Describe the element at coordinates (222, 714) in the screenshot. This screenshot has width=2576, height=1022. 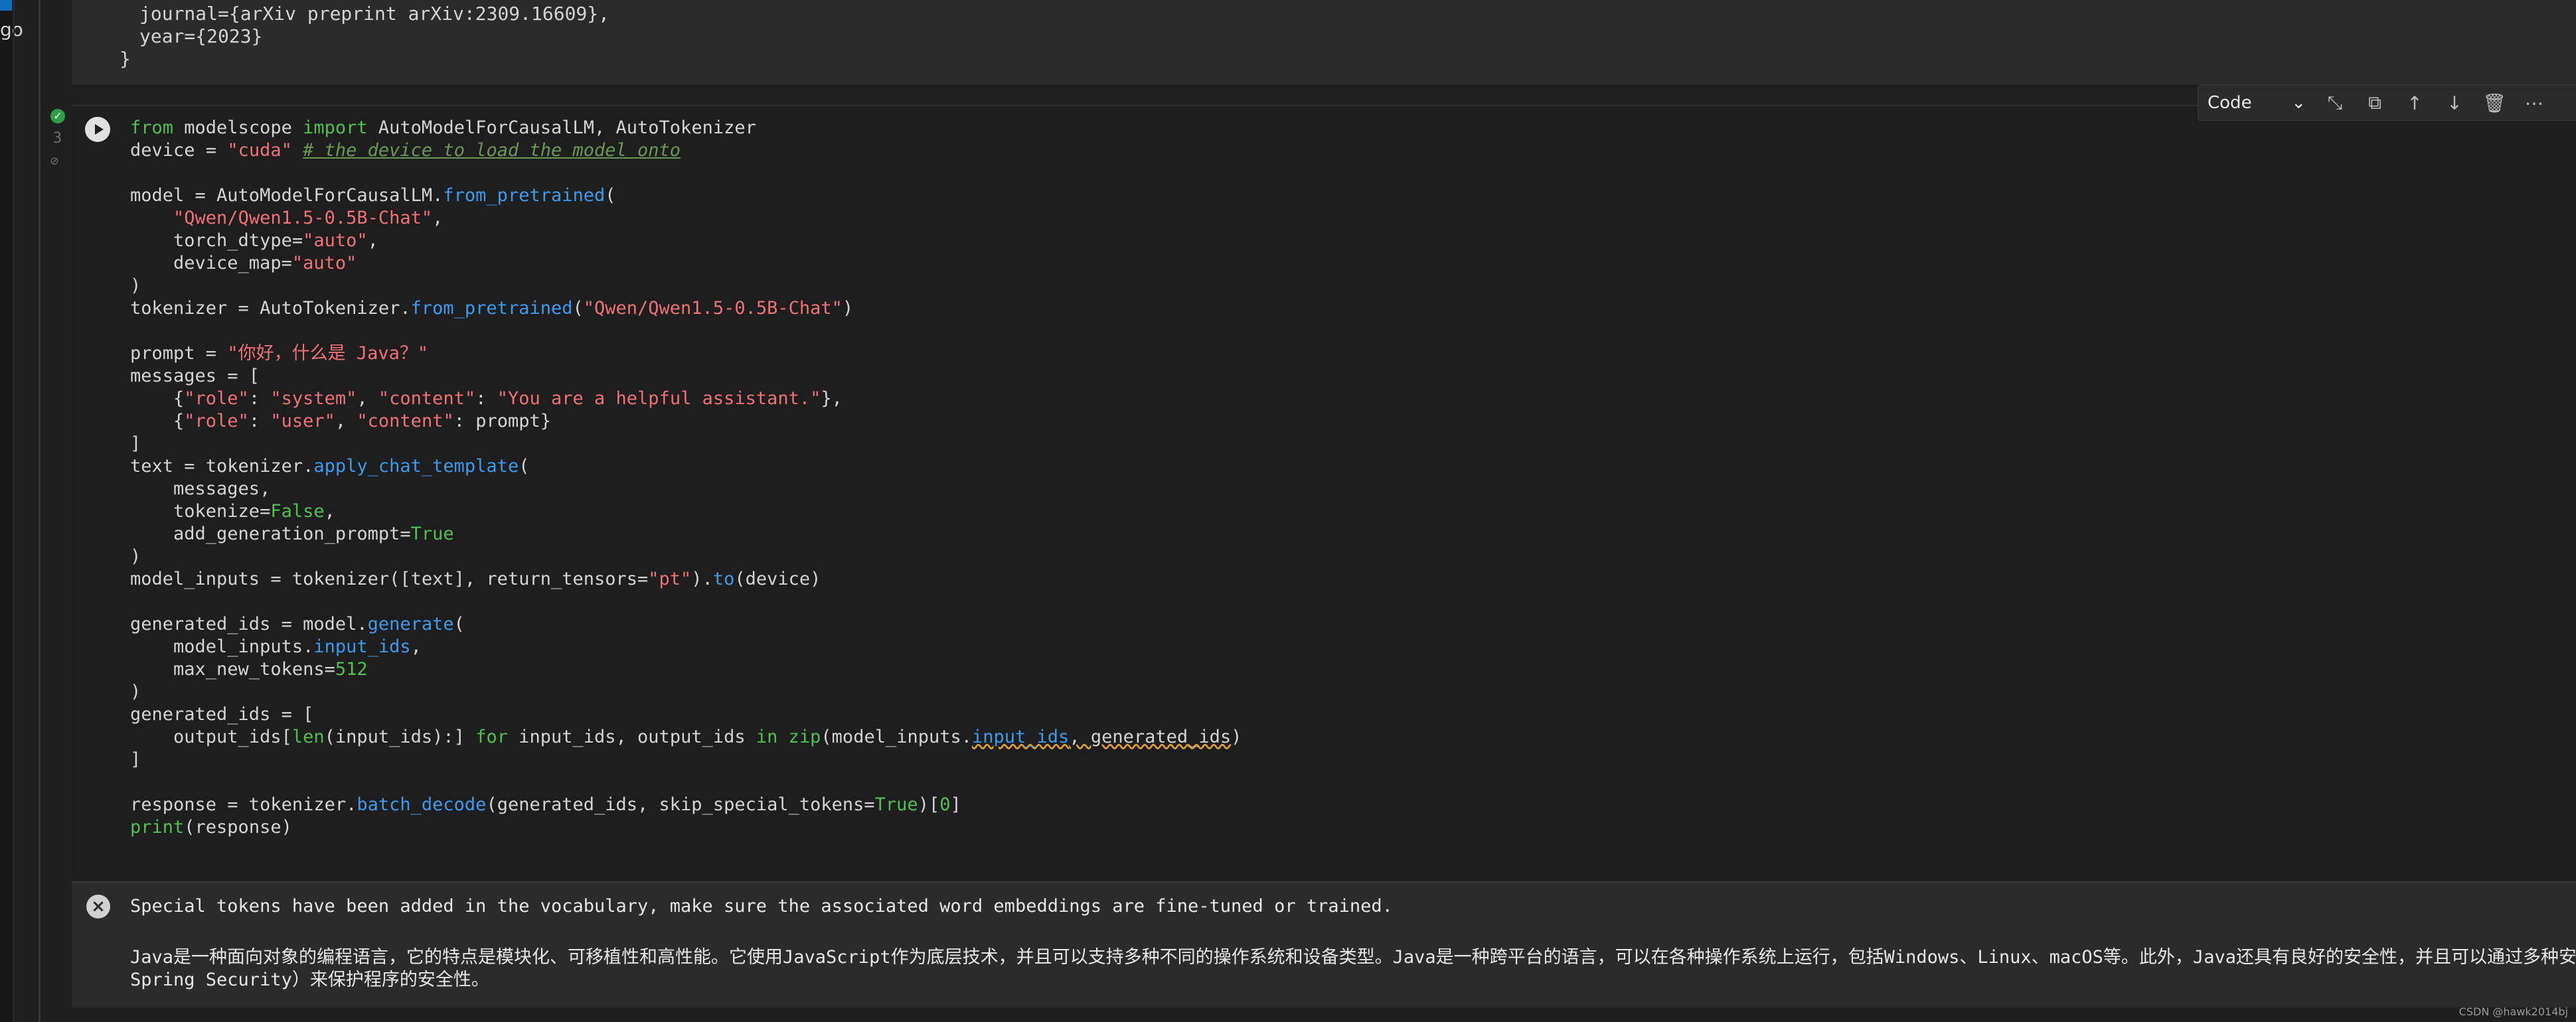
I see `code-line: generated_ids = [` at that location.